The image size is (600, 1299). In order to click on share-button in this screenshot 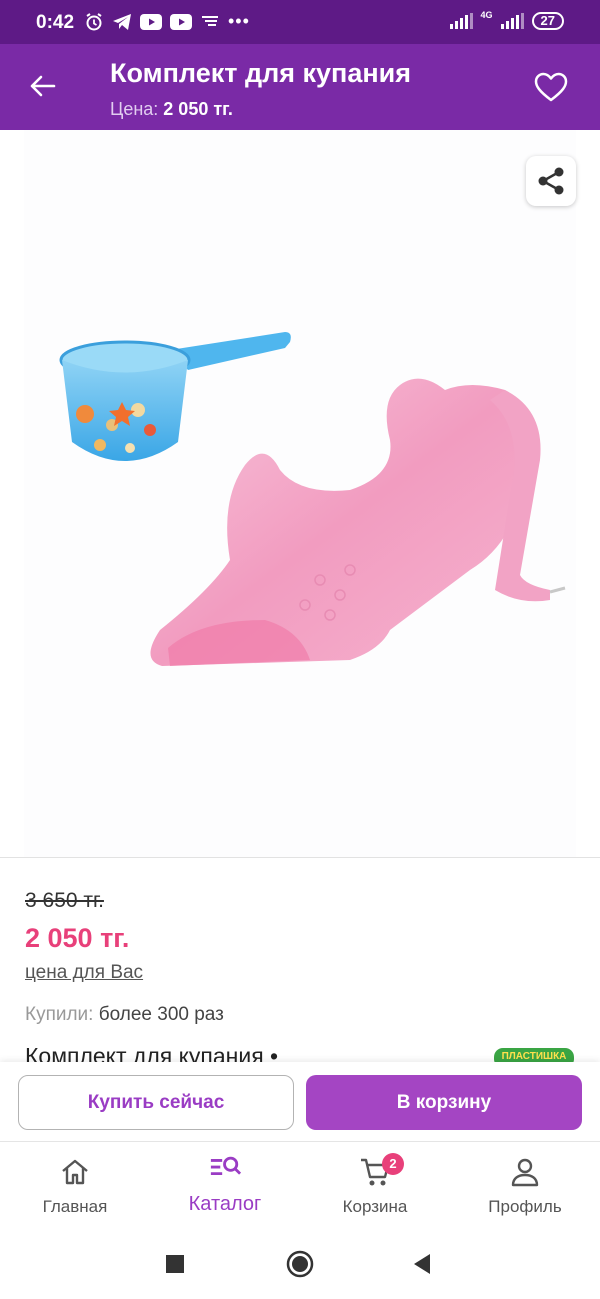, I will do `click(551, 181)`.